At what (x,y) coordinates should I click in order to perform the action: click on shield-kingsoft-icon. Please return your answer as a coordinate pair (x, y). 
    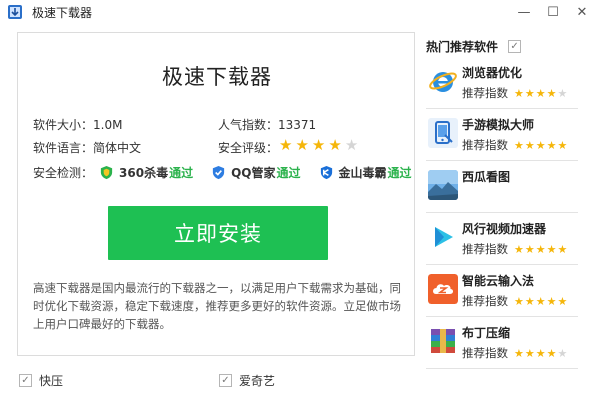
    Looking at the image, I should click on (326, 172).